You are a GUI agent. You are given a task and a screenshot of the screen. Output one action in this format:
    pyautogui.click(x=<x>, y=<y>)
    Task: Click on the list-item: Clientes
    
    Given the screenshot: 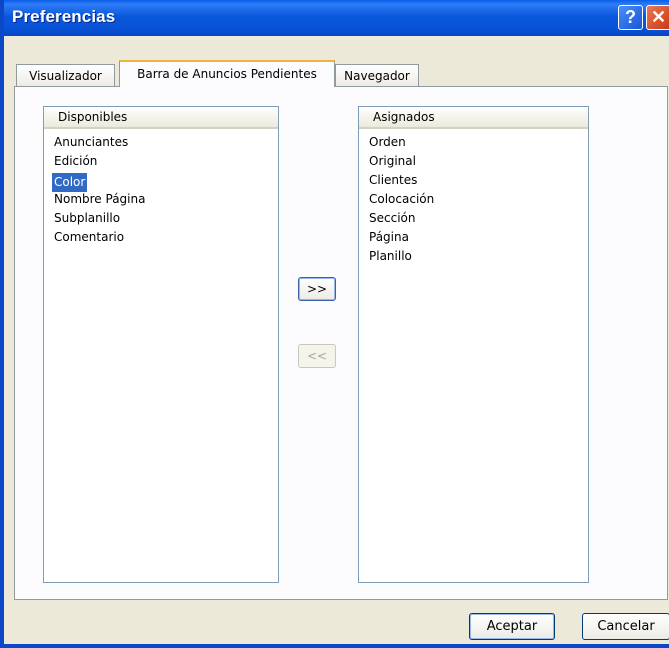 What is the action you would take?
    pyautogui.click(x=401, y=180)
    